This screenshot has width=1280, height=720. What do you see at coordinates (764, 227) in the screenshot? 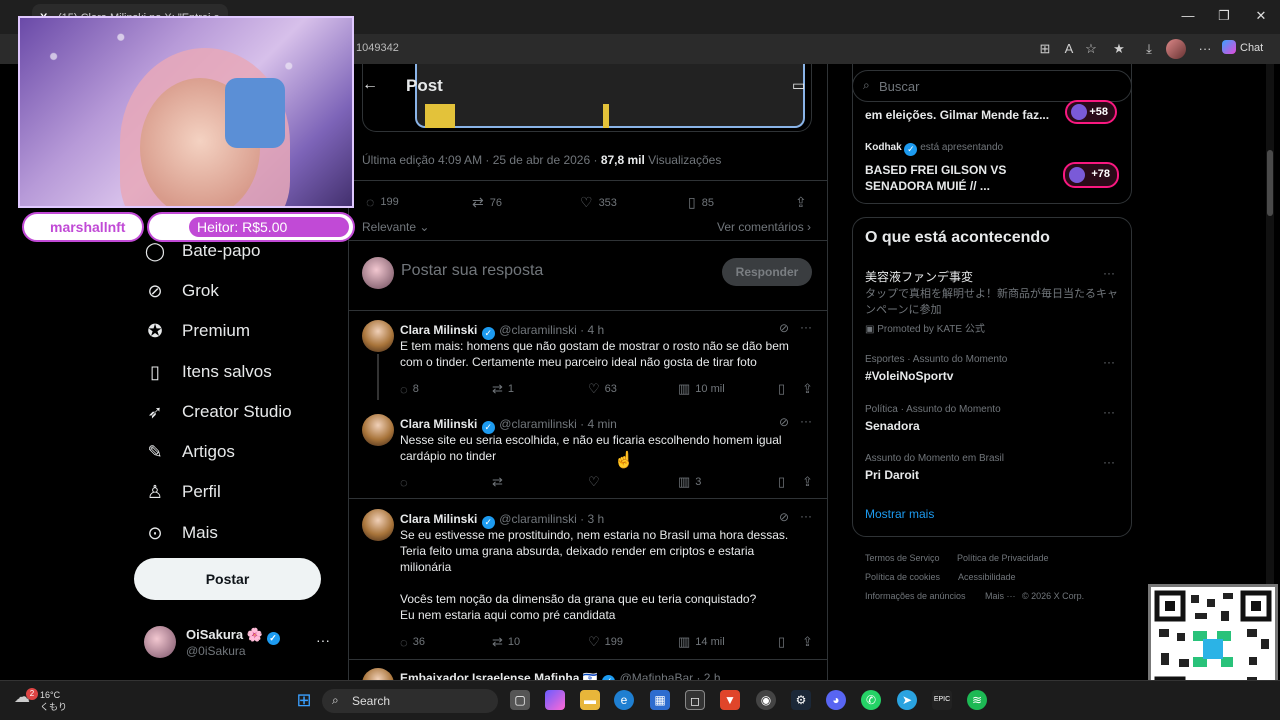
I see `see-comments-link: Ver comentários ›` at bounding box center [764, 227].